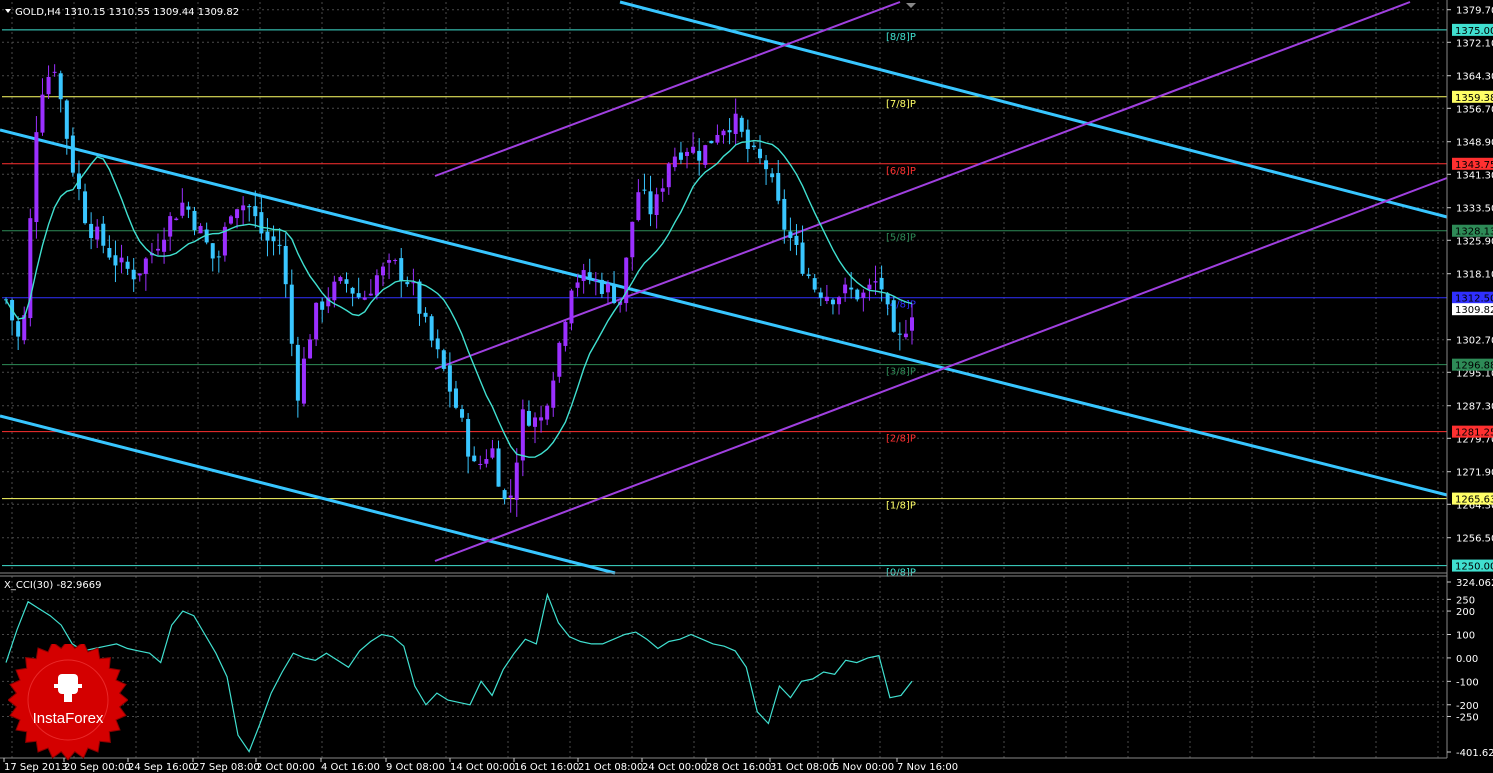 This screenshot has height=773, width=1493. What do you see at coordinates (1474, 567) in the screenshot?
I see `level-badge-label: 1250.00` at bounding box center [1474, 567].